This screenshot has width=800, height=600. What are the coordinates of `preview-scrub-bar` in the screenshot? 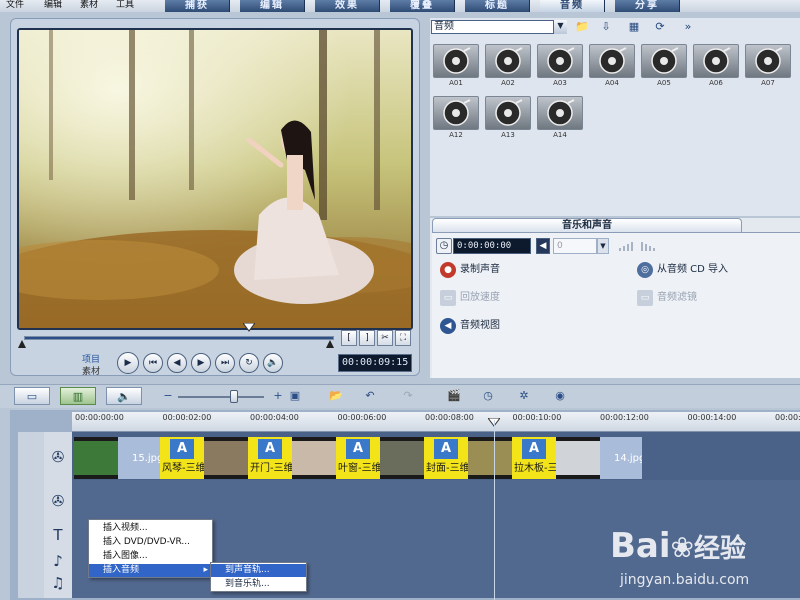 It's located at (179, 338).